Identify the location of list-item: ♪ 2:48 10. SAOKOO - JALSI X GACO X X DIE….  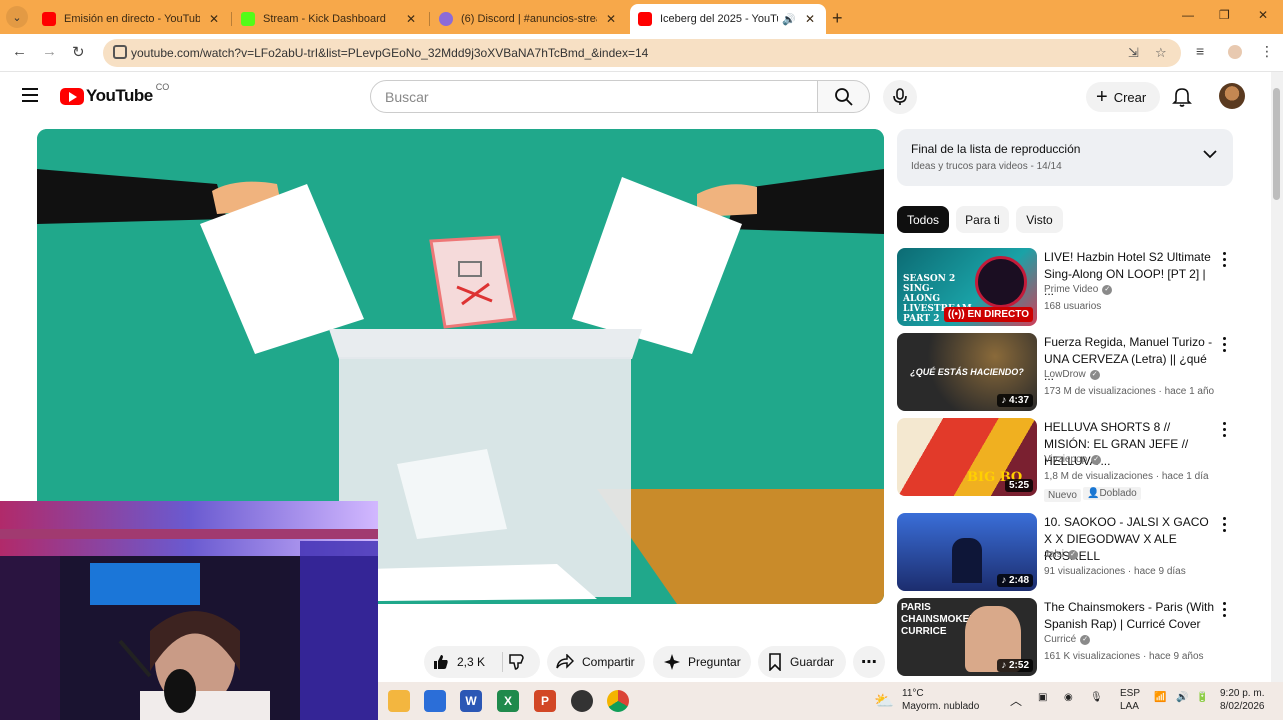
(1068, 553).